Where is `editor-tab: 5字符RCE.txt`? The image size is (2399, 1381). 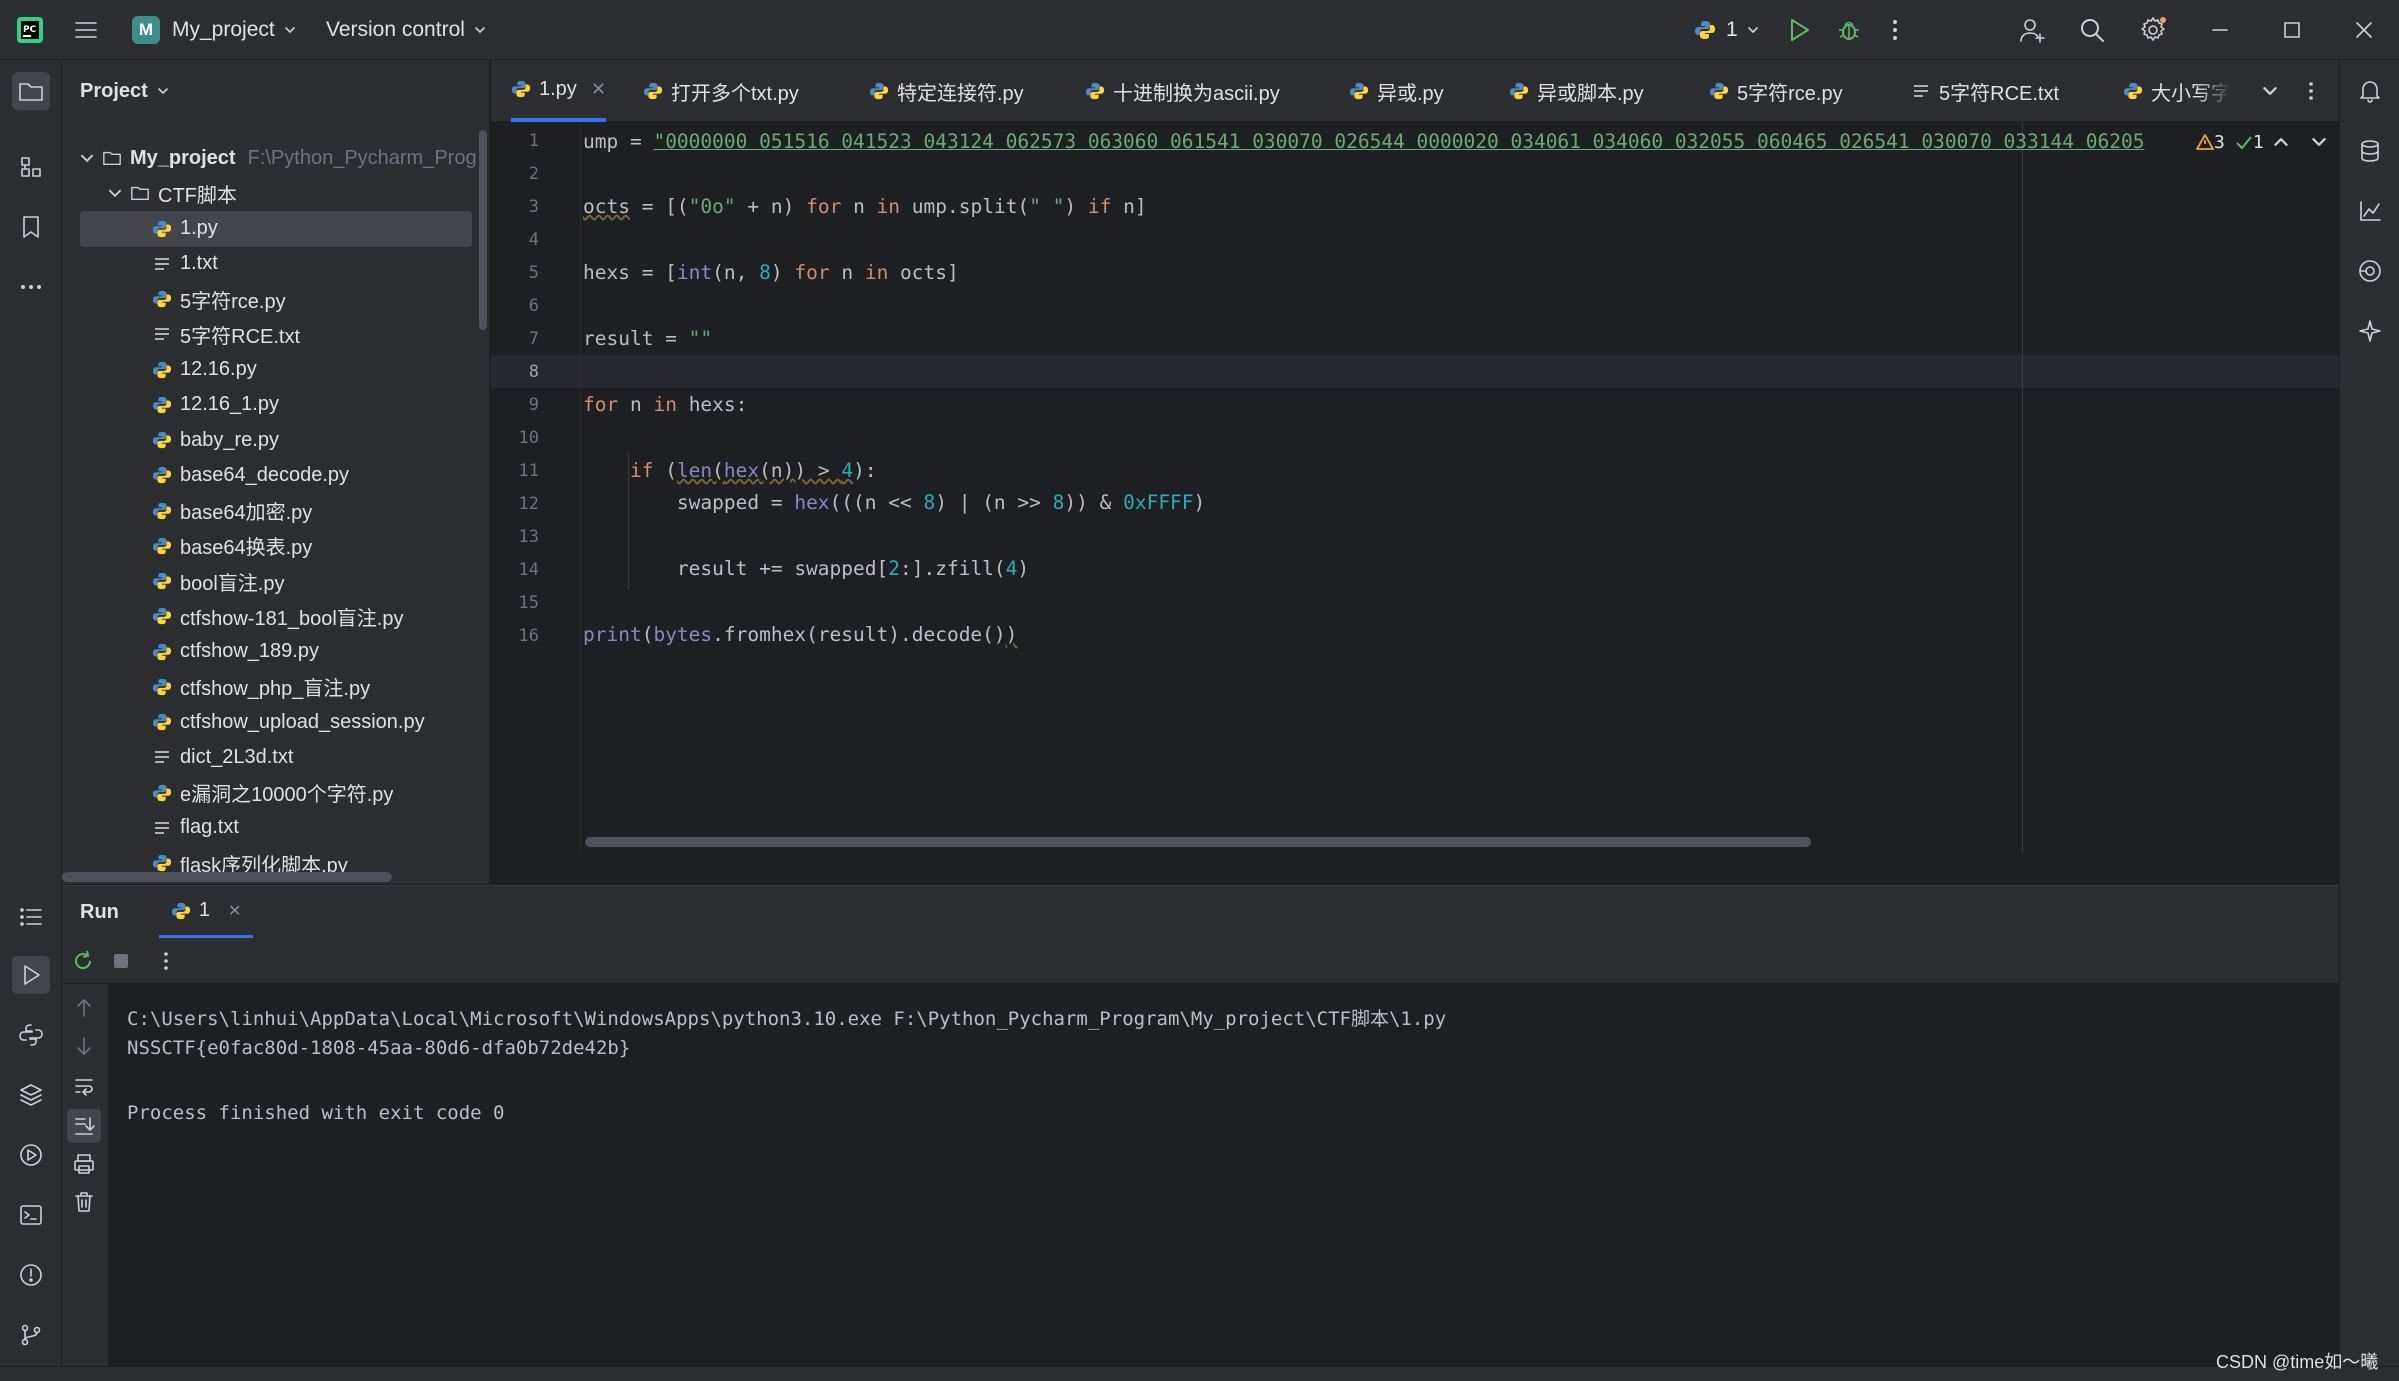 editor-tab: 5字符RCE.txt is located at coordinates (1985, 91).